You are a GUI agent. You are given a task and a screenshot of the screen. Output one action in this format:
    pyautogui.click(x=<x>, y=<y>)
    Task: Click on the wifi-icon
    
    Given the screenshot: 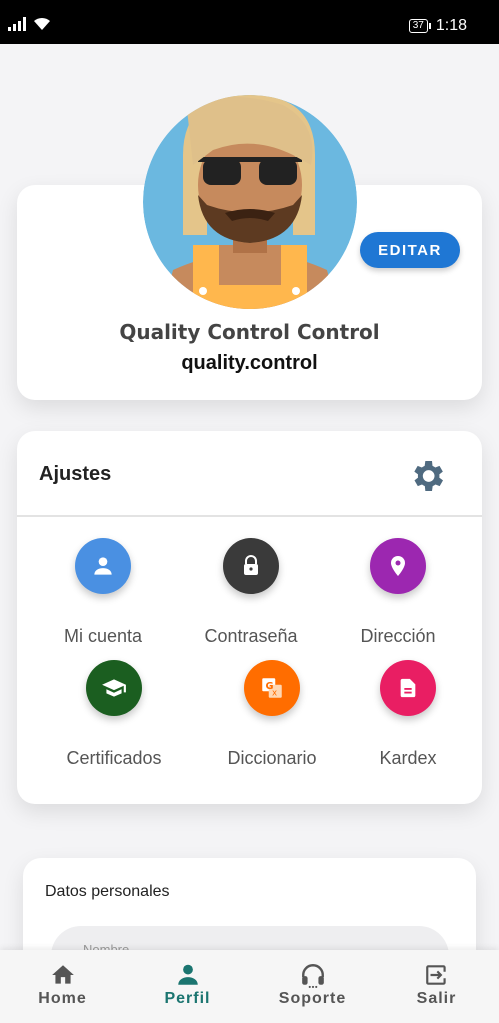 What is the action you would take?
    pyautogui.click(x=42, y=23)
    